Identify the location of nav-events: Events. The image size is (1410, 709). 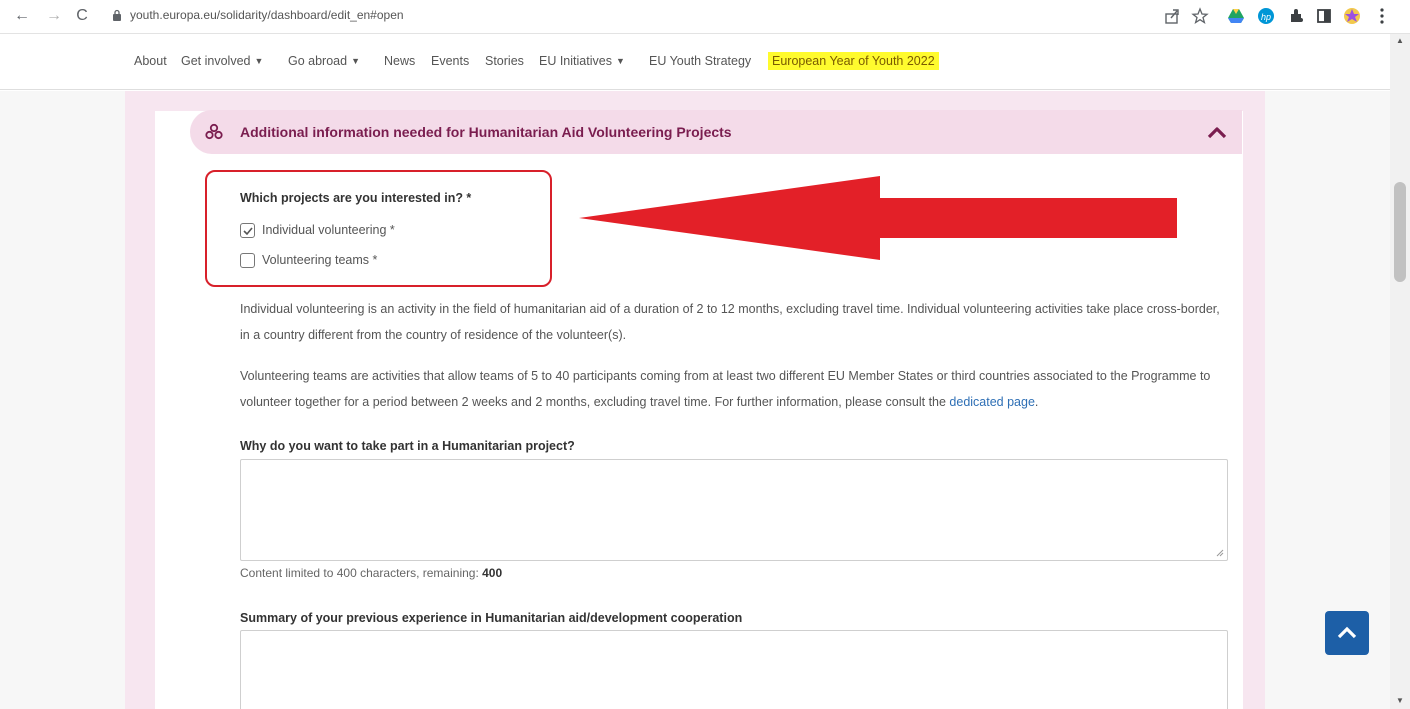
(450, 61).